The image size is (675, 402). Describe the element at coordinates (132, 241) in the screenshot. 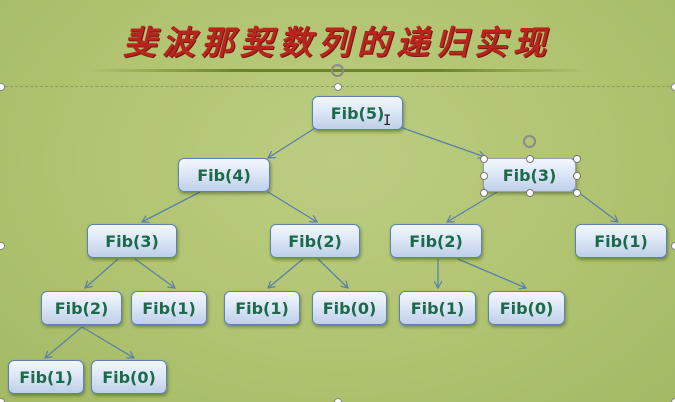

I see `node-fib3-left: Fib(3)` at that location.